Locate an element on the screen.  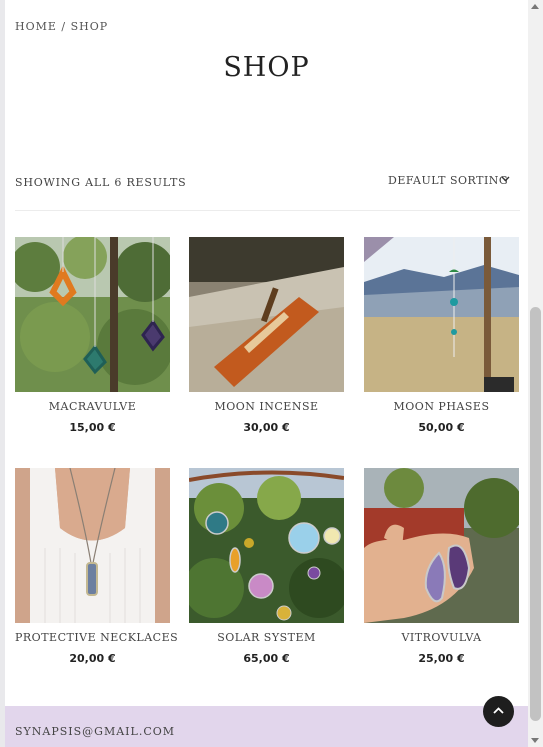
product-card: MACRAVULVE 15,00 € is located at coordinates (92, 335).